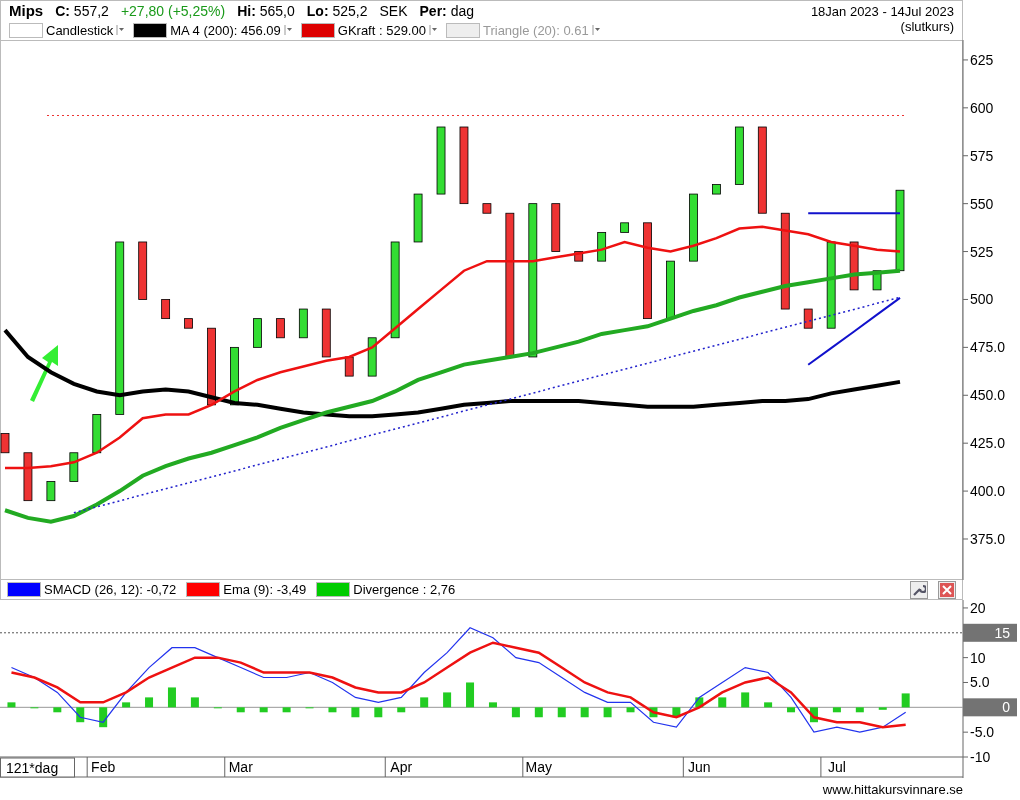 This screenshot has width=1020, height=800. I want to click on axis-tick-label: 20, so click(978, 608).